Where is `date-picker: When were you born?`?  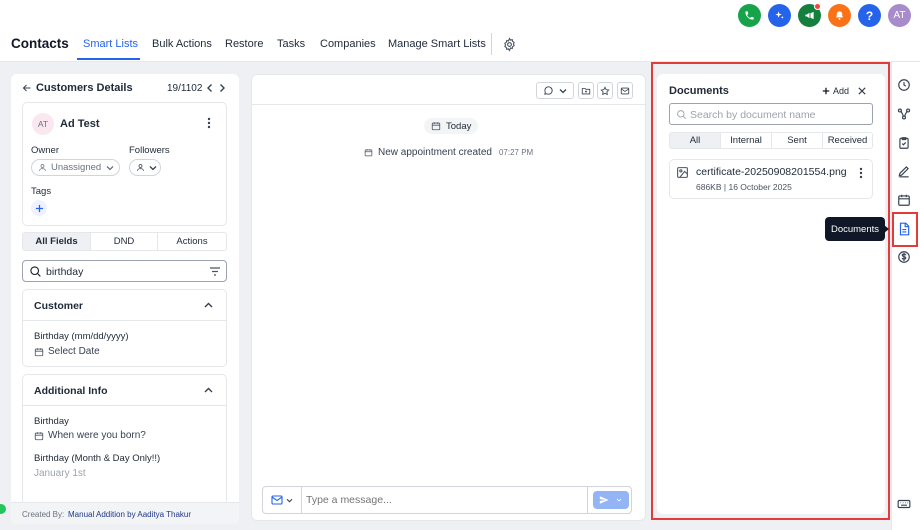 date-picker: When were you born? is located at coordinates (90, 435).